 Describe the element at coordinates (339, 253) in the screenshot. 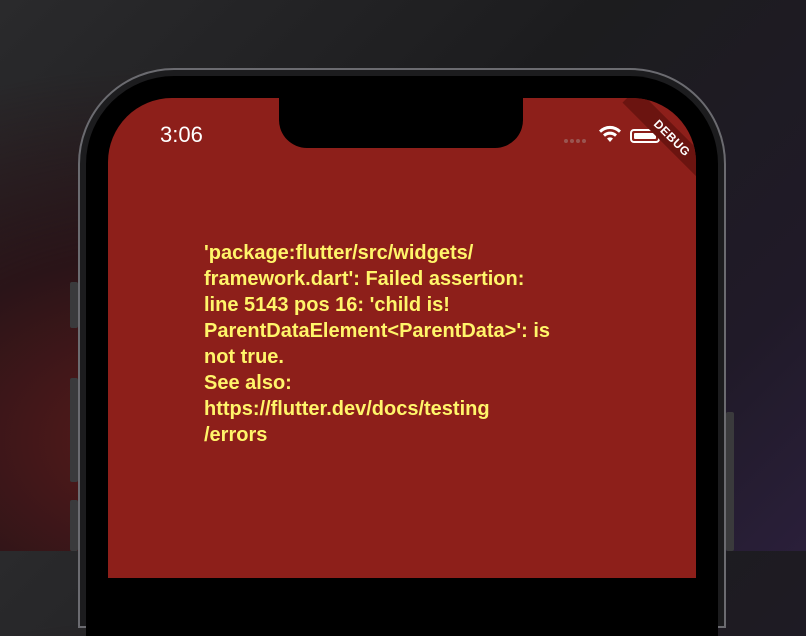

I see `error-line: 'package:flutter/src/widgets/` at that location.